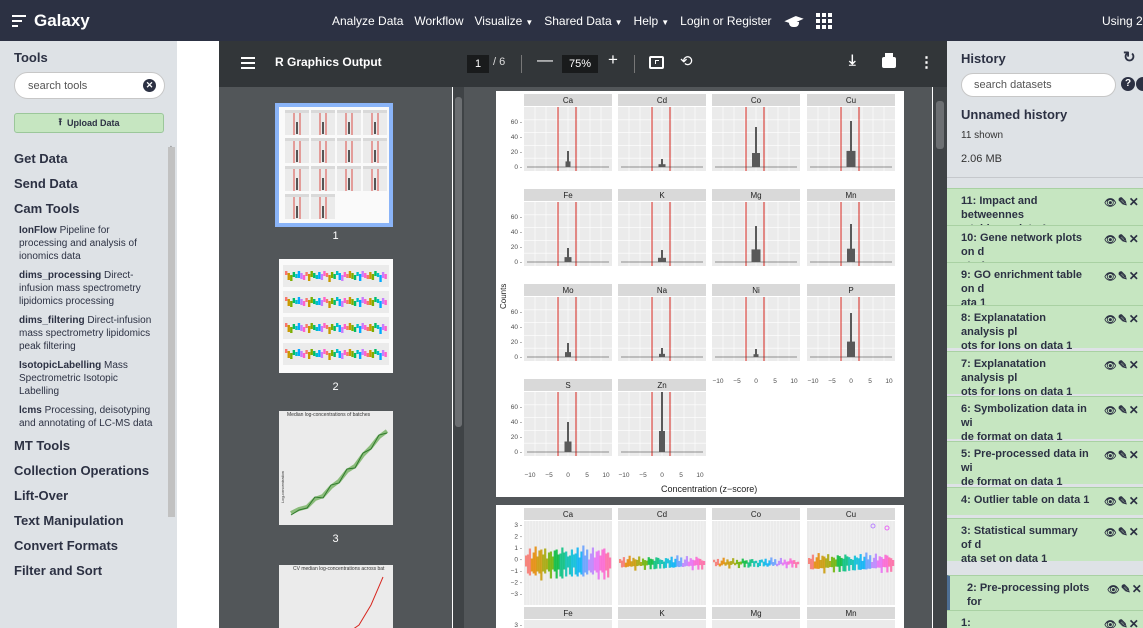 Image resolution: width=1143 pixels, height=628 pixels. What do you see at coordinates (889, 60) in the screenshot?
I see `print-icon` at bounding box center [889, 60].